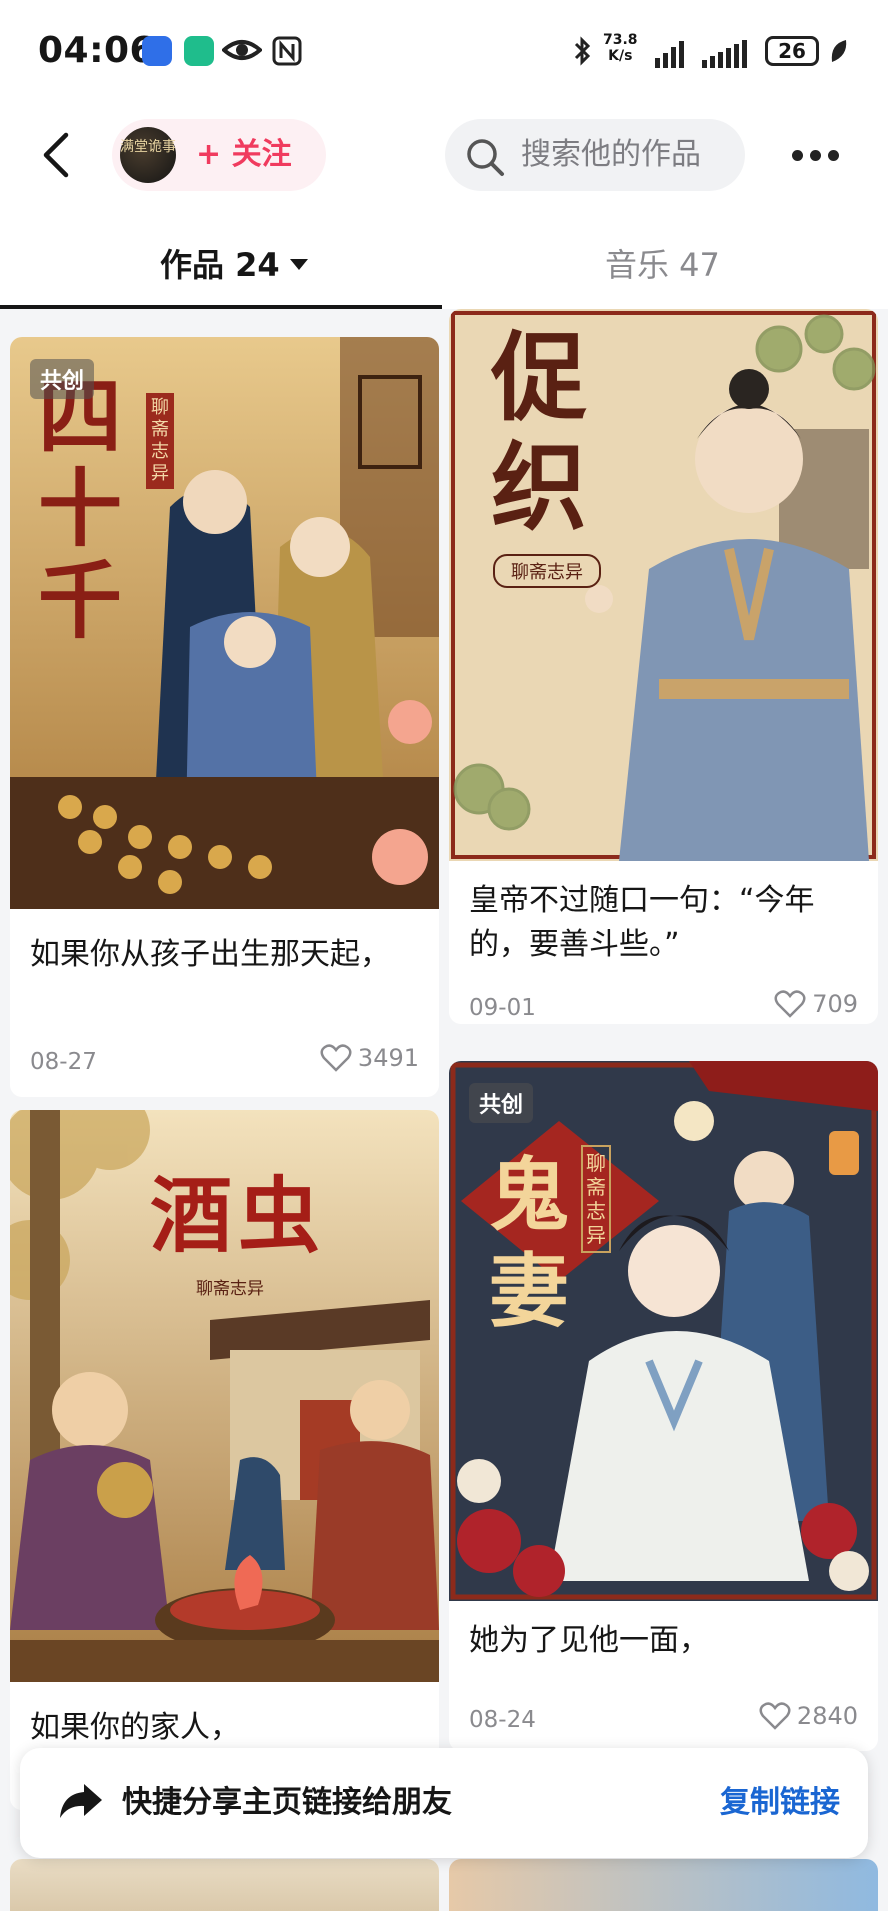  I want to click on cover-title-text: 四十千, so click(80, 508).